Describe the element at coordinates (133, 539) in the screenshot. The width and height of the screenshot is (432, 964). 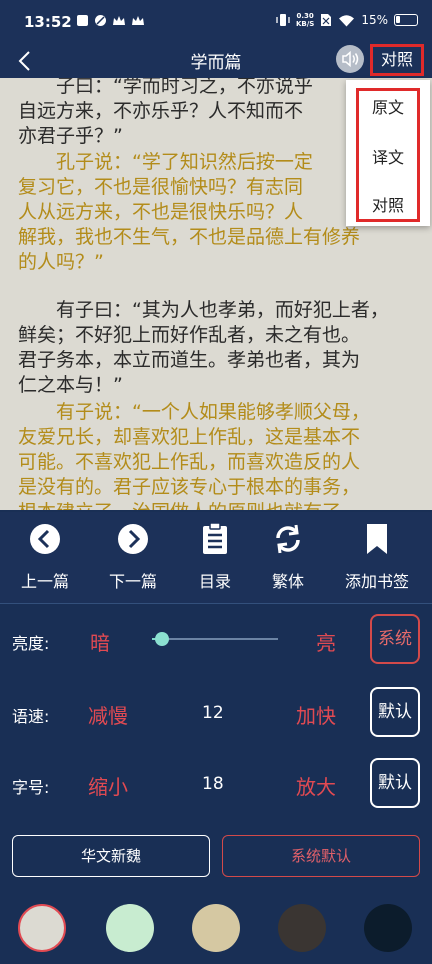
I see `chevron-right-circle-icon` at that location.